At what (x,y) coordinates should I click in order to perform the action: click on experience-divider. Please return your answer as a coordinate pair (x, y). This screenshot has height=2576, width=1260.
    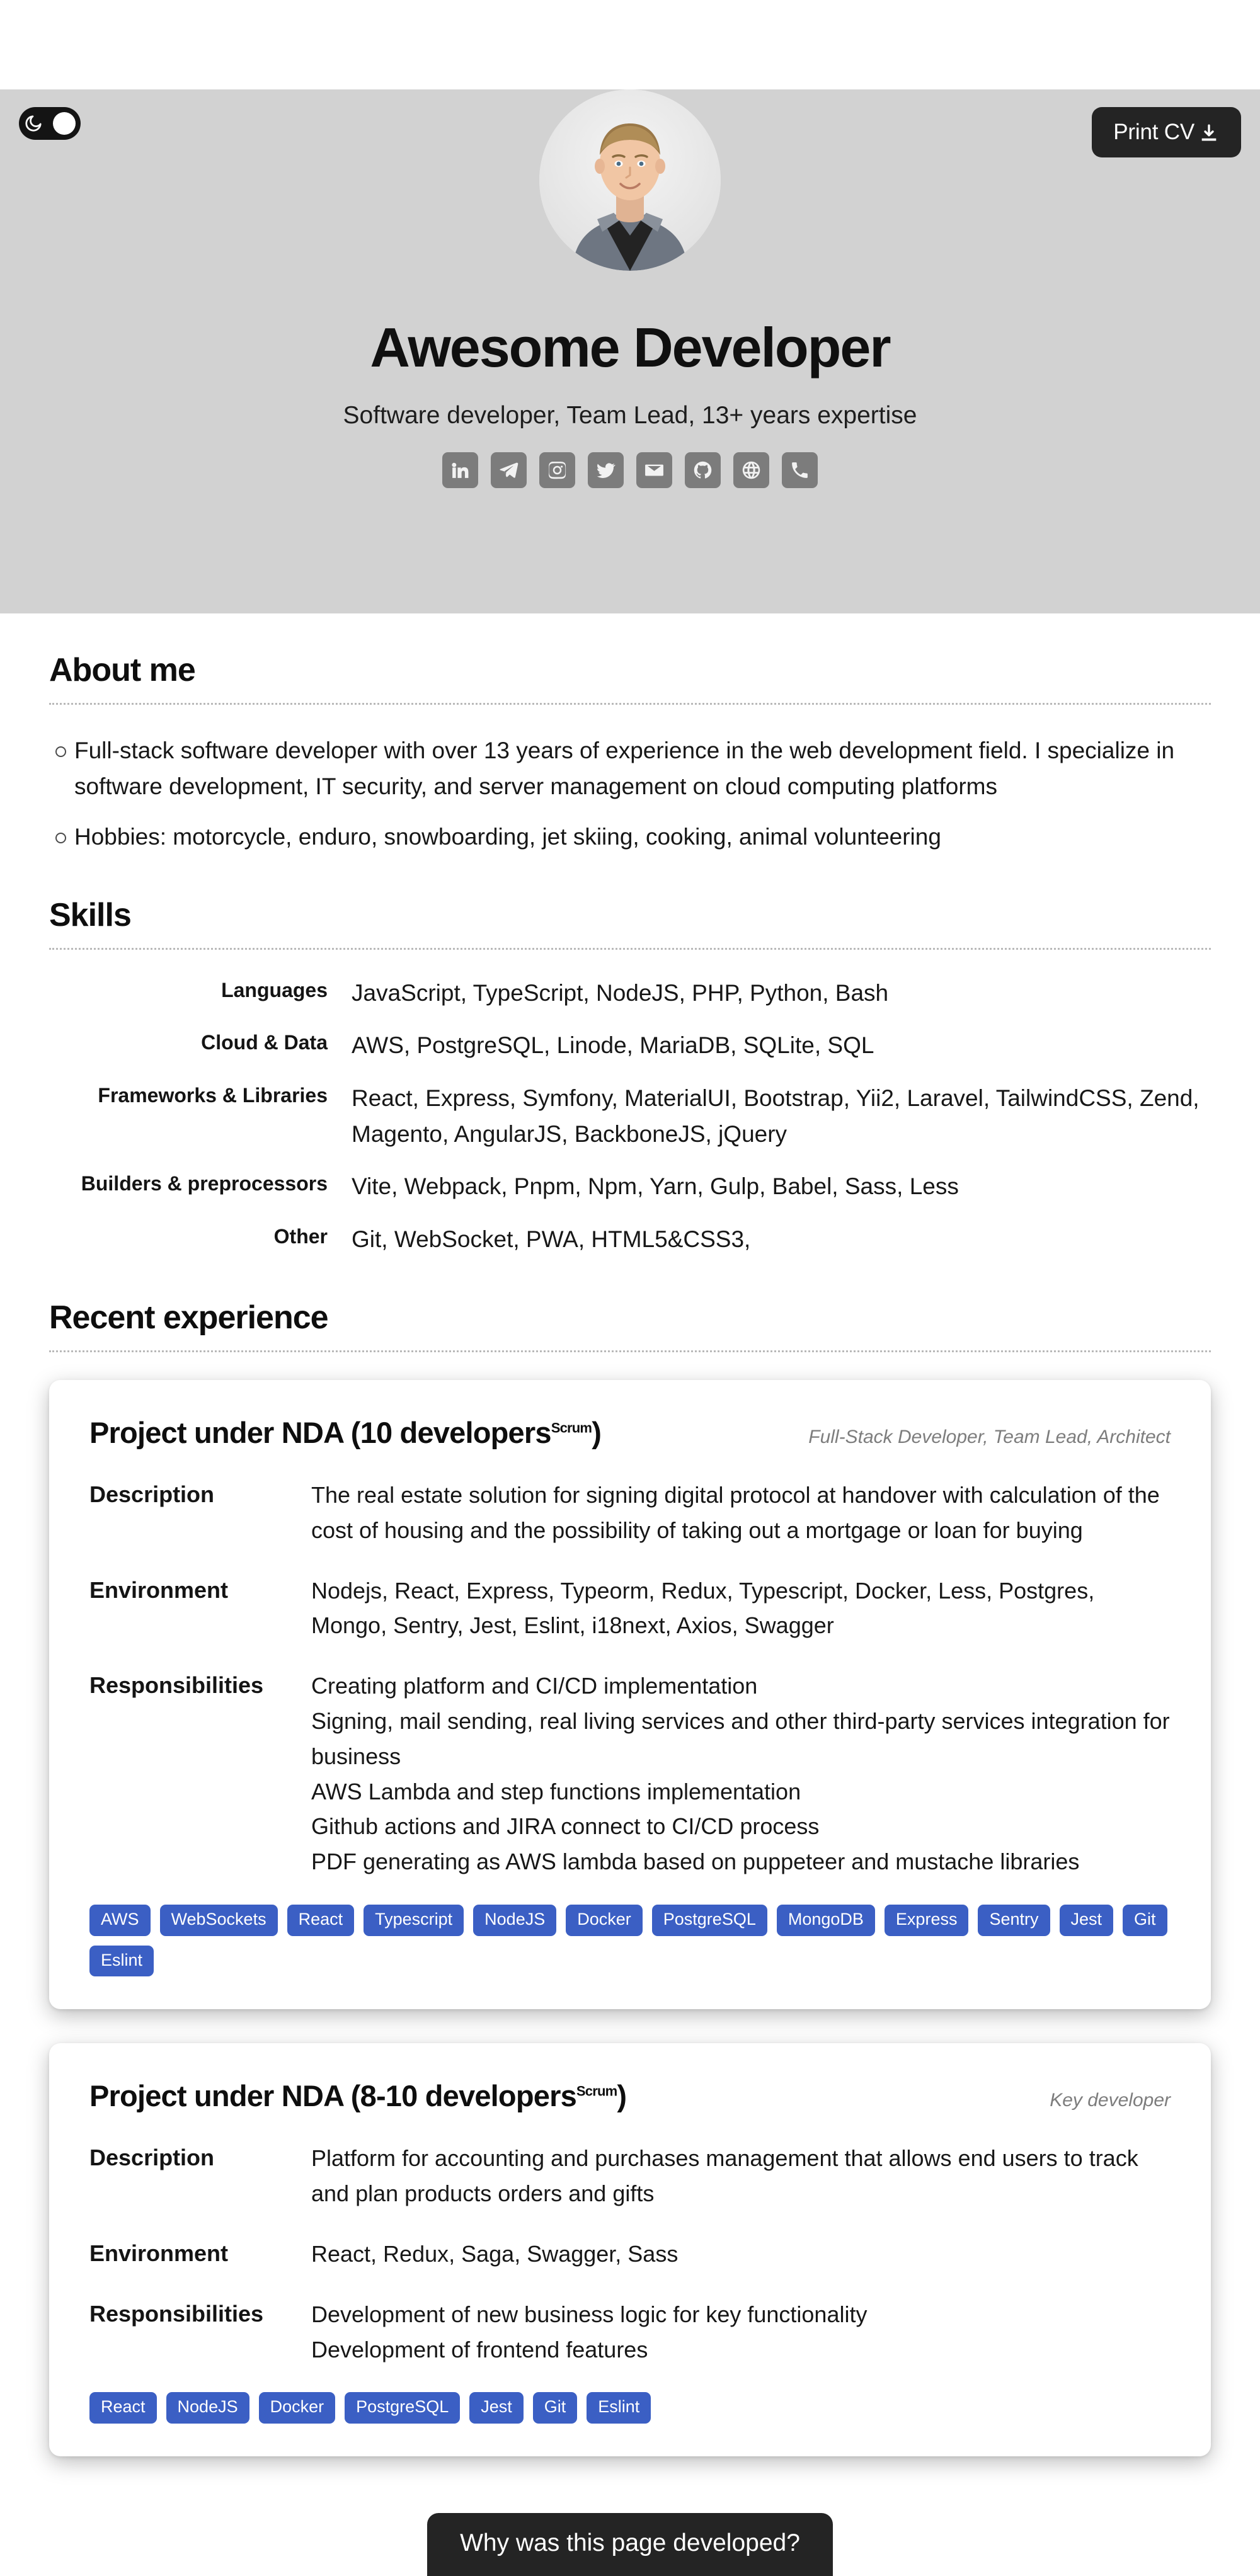
    Looking at the image, I should click on (630, 1351).